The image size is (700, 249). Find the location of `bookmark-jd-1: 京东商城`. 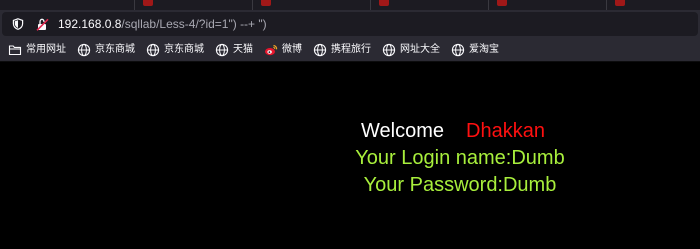

bookmark-jd-1: 京东商城 is located at coordinates (106, 50).